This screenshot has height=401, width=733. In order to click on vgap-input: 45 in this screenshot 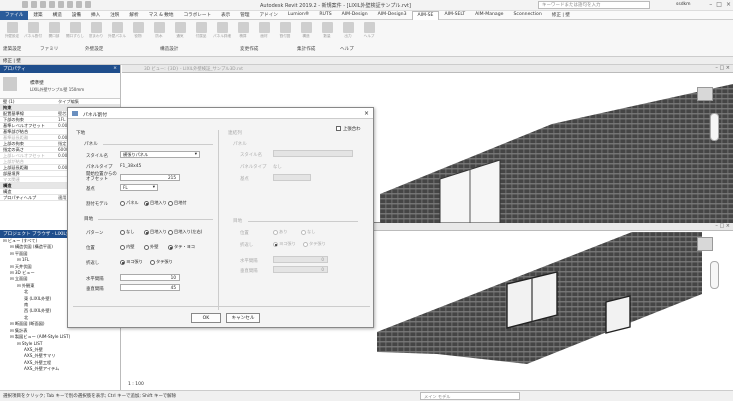, I will do `click(150, 287)`.